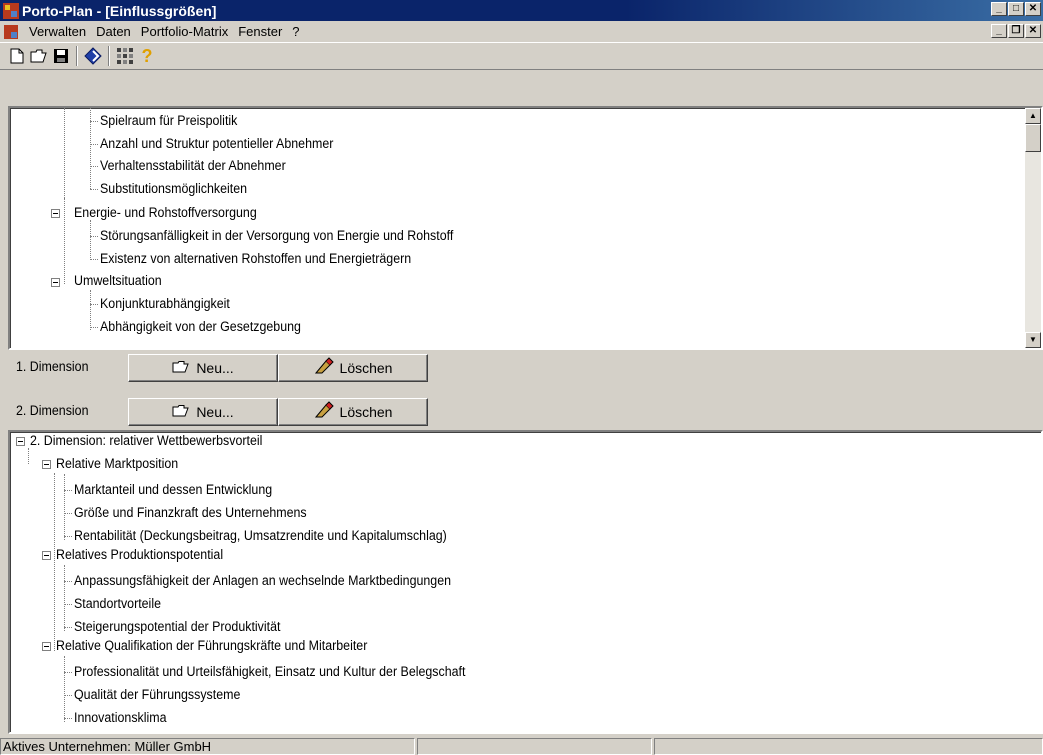 Image resolution: width=1043 pixels, height=755 pixels. Describe the element at coordinates (1033, 31) in the screenshot. I see `doc-close-button: ✕` at that location.